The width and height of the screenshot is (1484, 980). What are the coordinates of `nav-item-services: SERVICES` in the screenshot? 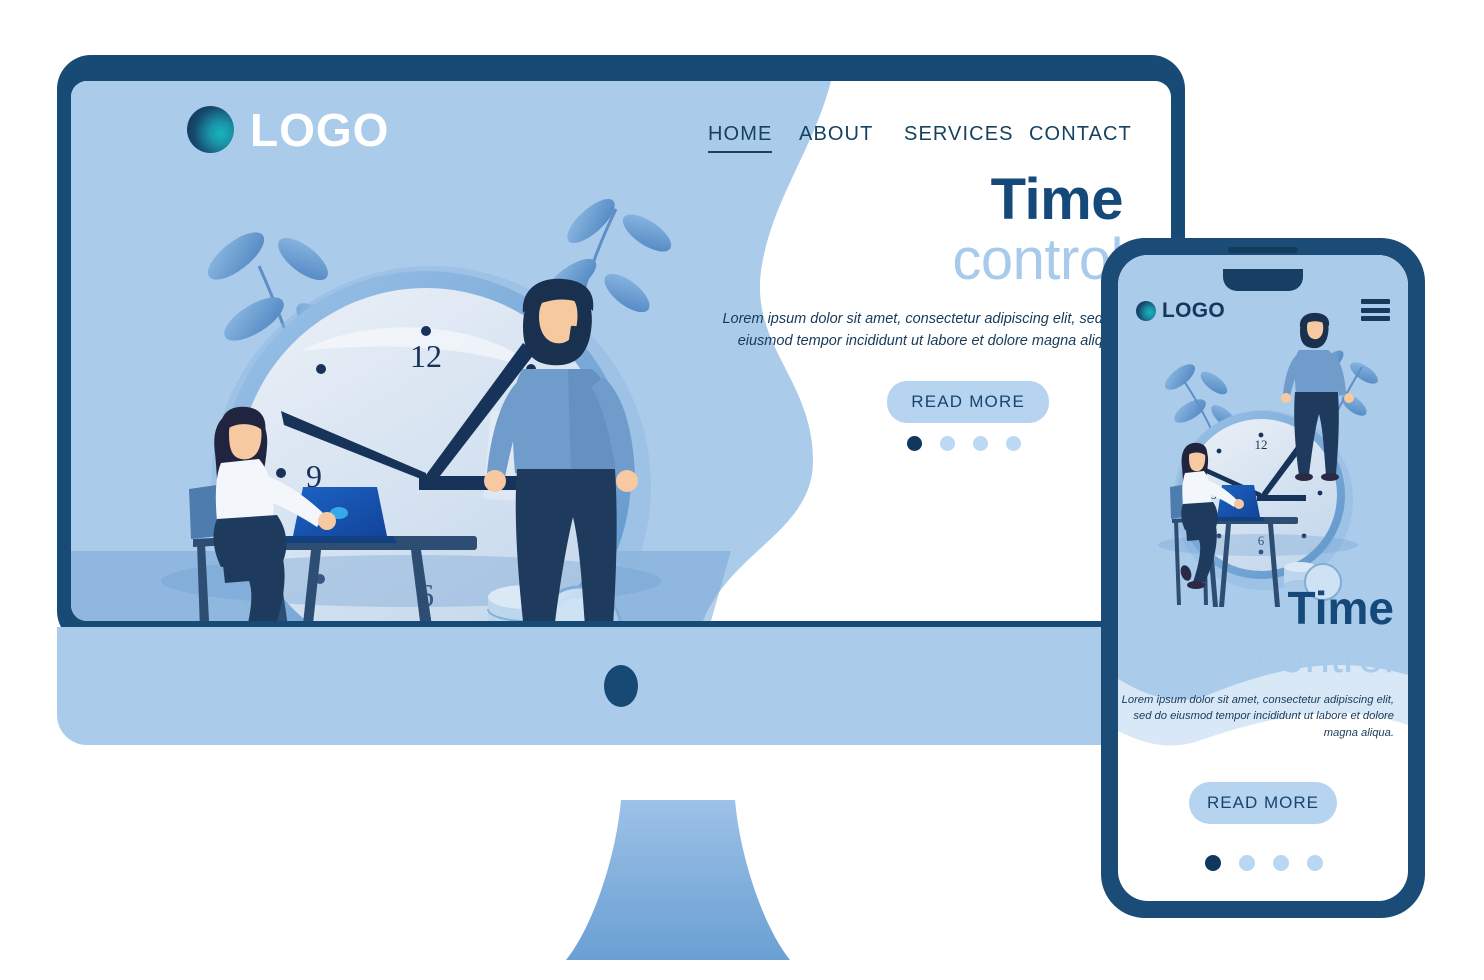 It's located at (959, 134).